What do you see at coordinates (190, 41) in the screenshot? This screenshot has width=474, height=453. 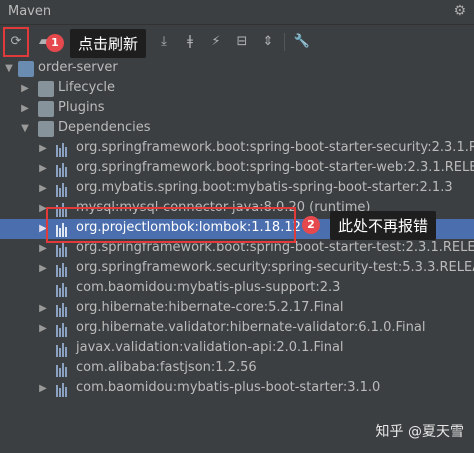 I see `toggle-offline-icon: ǂ` at bounding box center [190, 41].